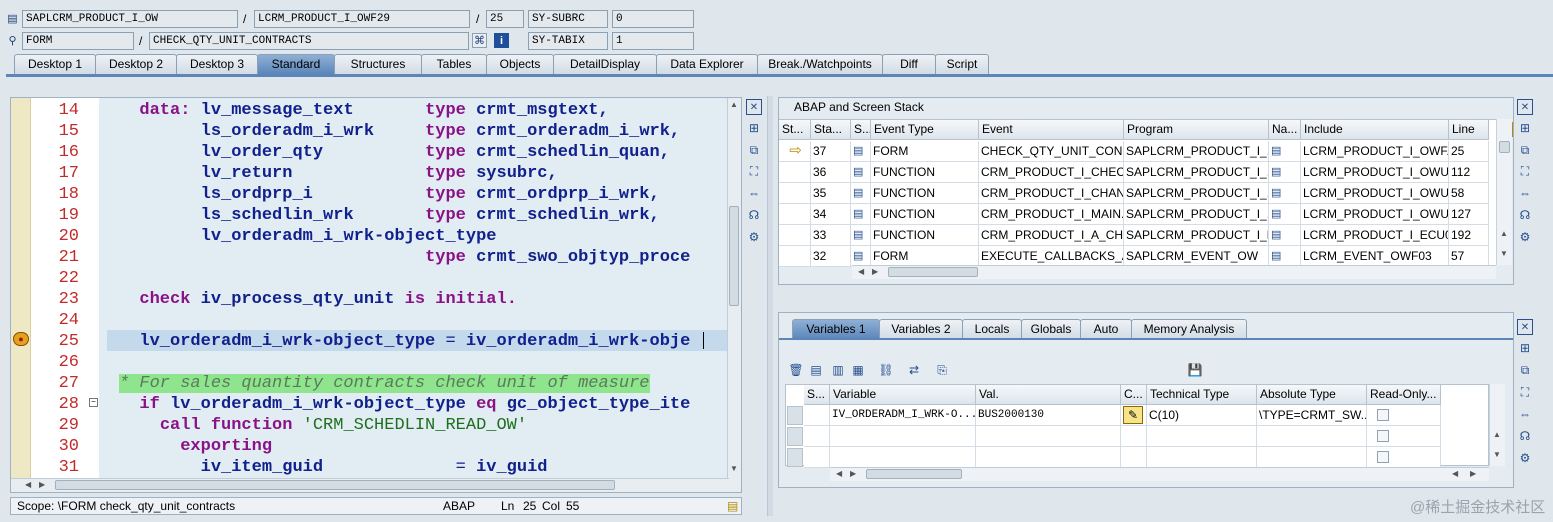 Image resolution: width=1553 pixels, height=522 pixels. I want to click on variables-horizontal-scrollbar: ◀ ▶ ◀ ▶, so click(1159, 474).